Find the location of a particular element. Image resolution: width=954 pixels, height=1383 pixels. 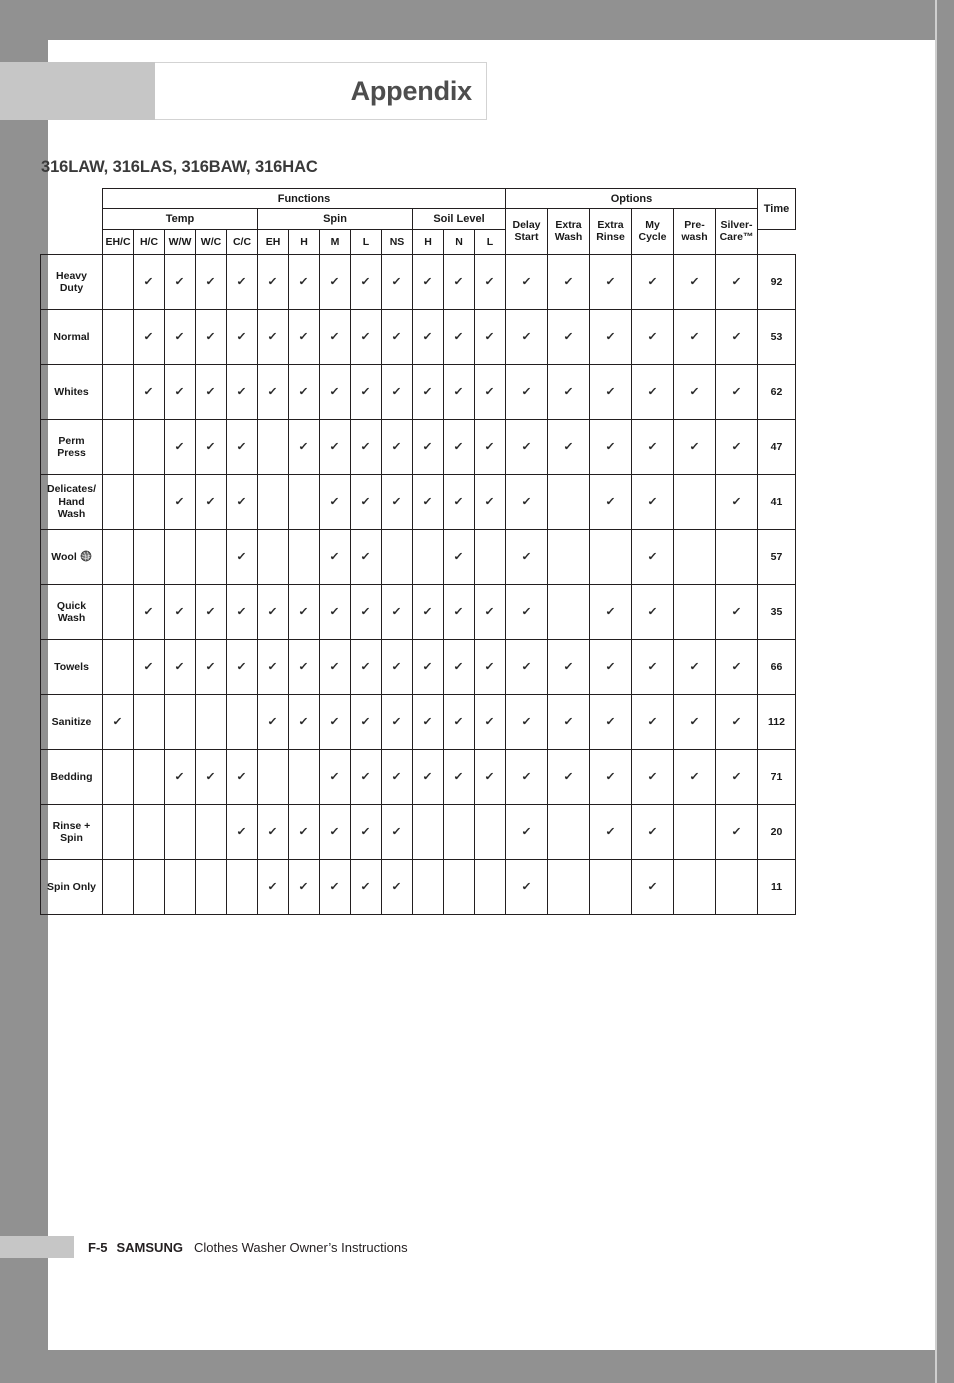

table-row: Sanitize ✓ ✓ ✓ ✓ ✓ ✓ ✓ ✓ ✓ ✓ ✓ ✓ ✓ ✓ ✓ 112 is located at coordinates (418, 722).